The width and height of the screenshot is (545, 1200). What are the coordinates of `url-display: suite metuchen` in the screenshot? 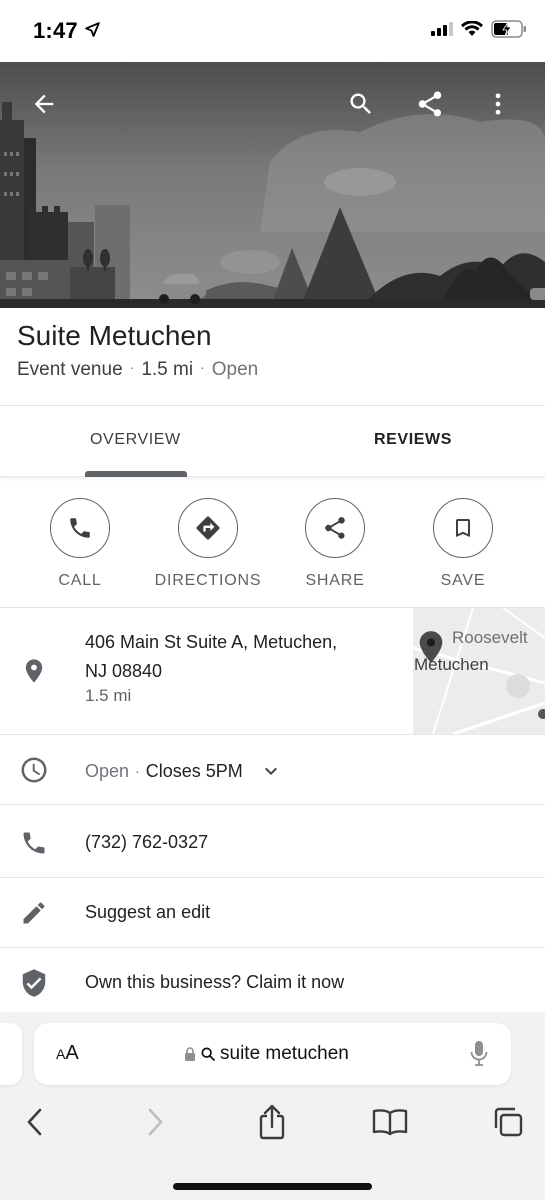 It's located at (266, 1054).